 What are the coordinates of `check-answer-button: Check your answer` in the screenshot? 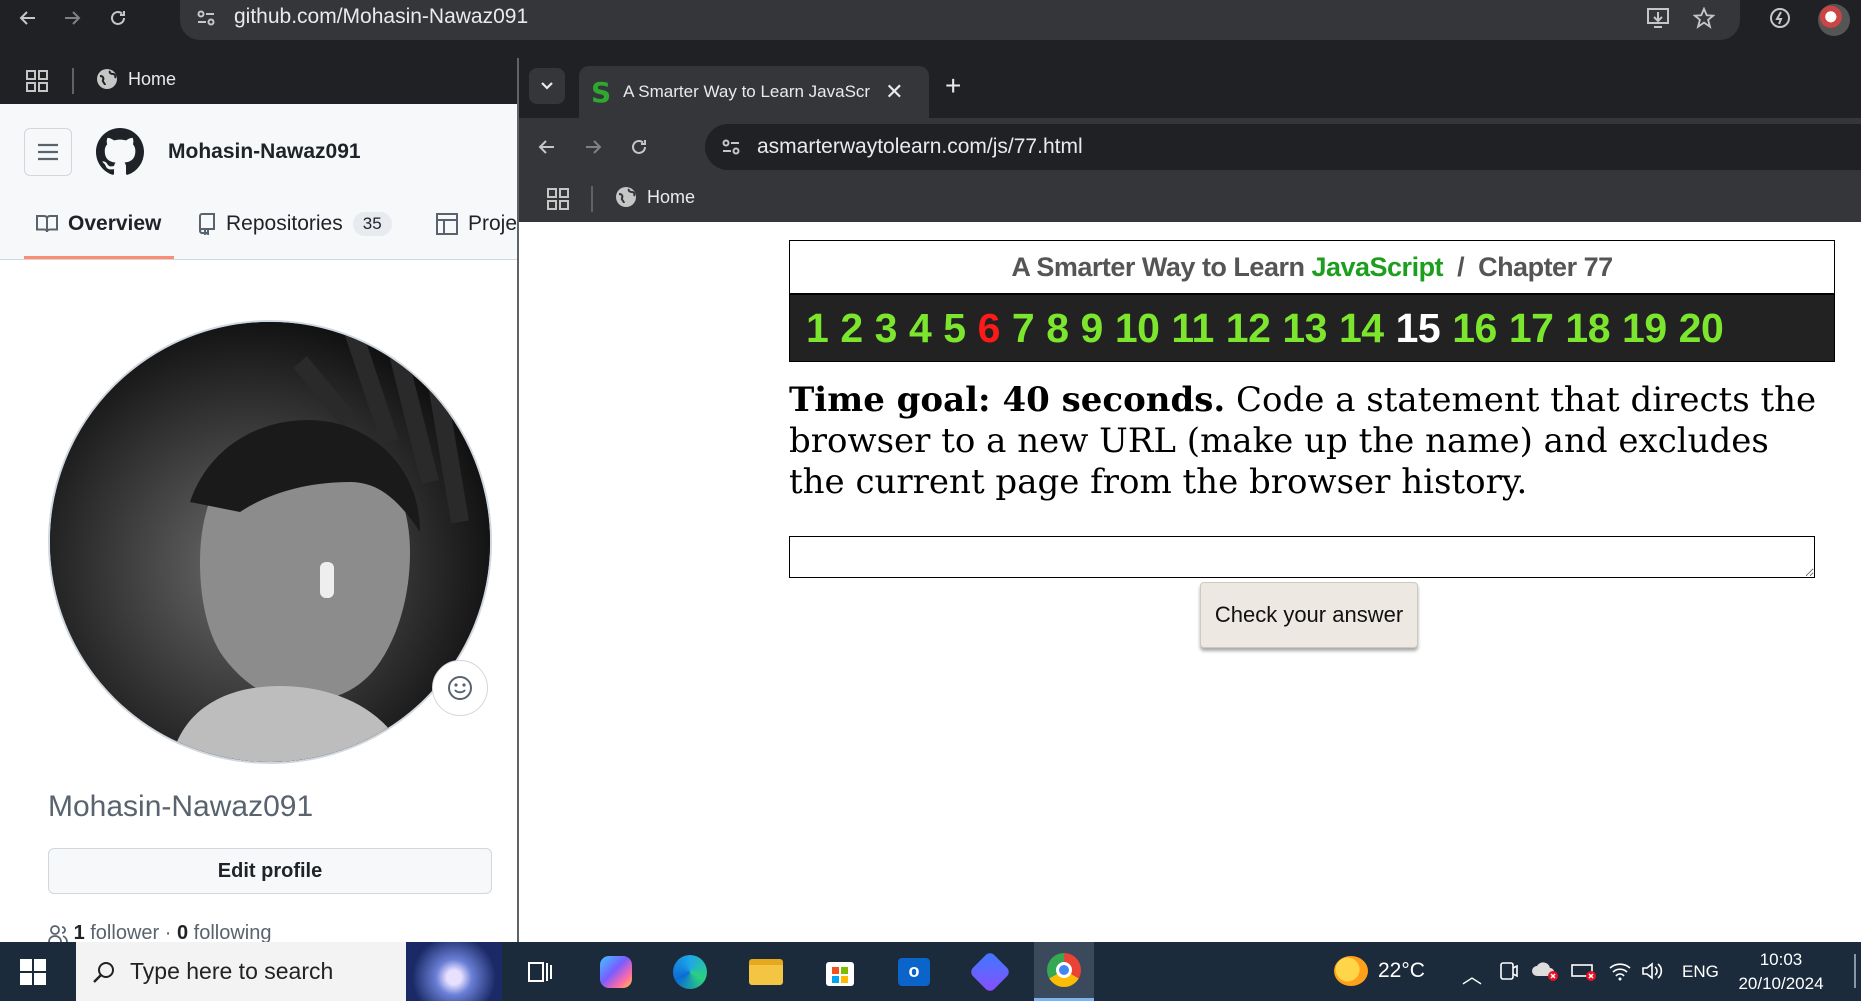 It's located at (1309, 615).